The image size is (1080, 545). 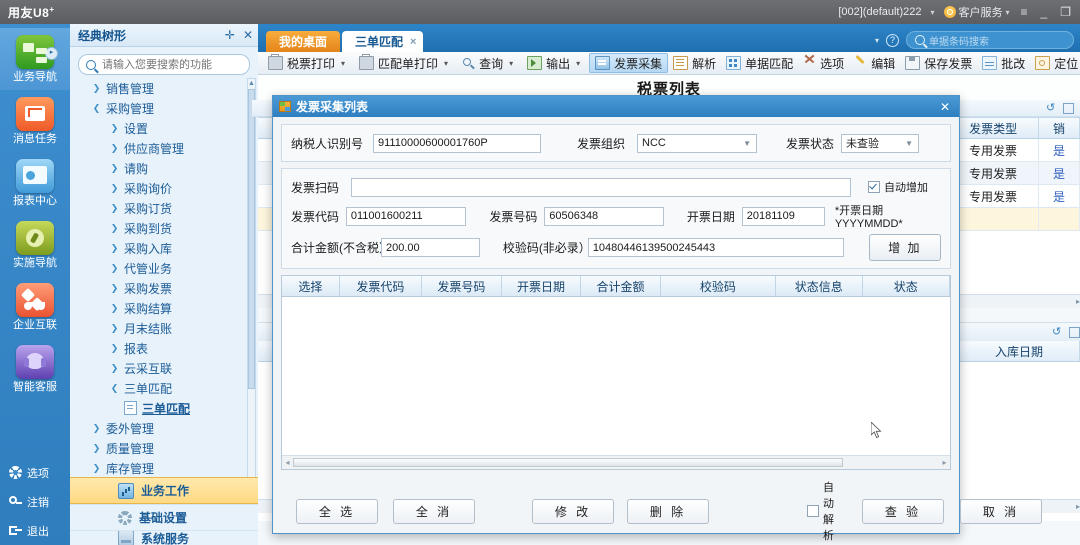 What do you see at coordinates (35, 501) in the screenshot?
I see `sidebar-logout-button: 注销` at bounding box center [35, 501].